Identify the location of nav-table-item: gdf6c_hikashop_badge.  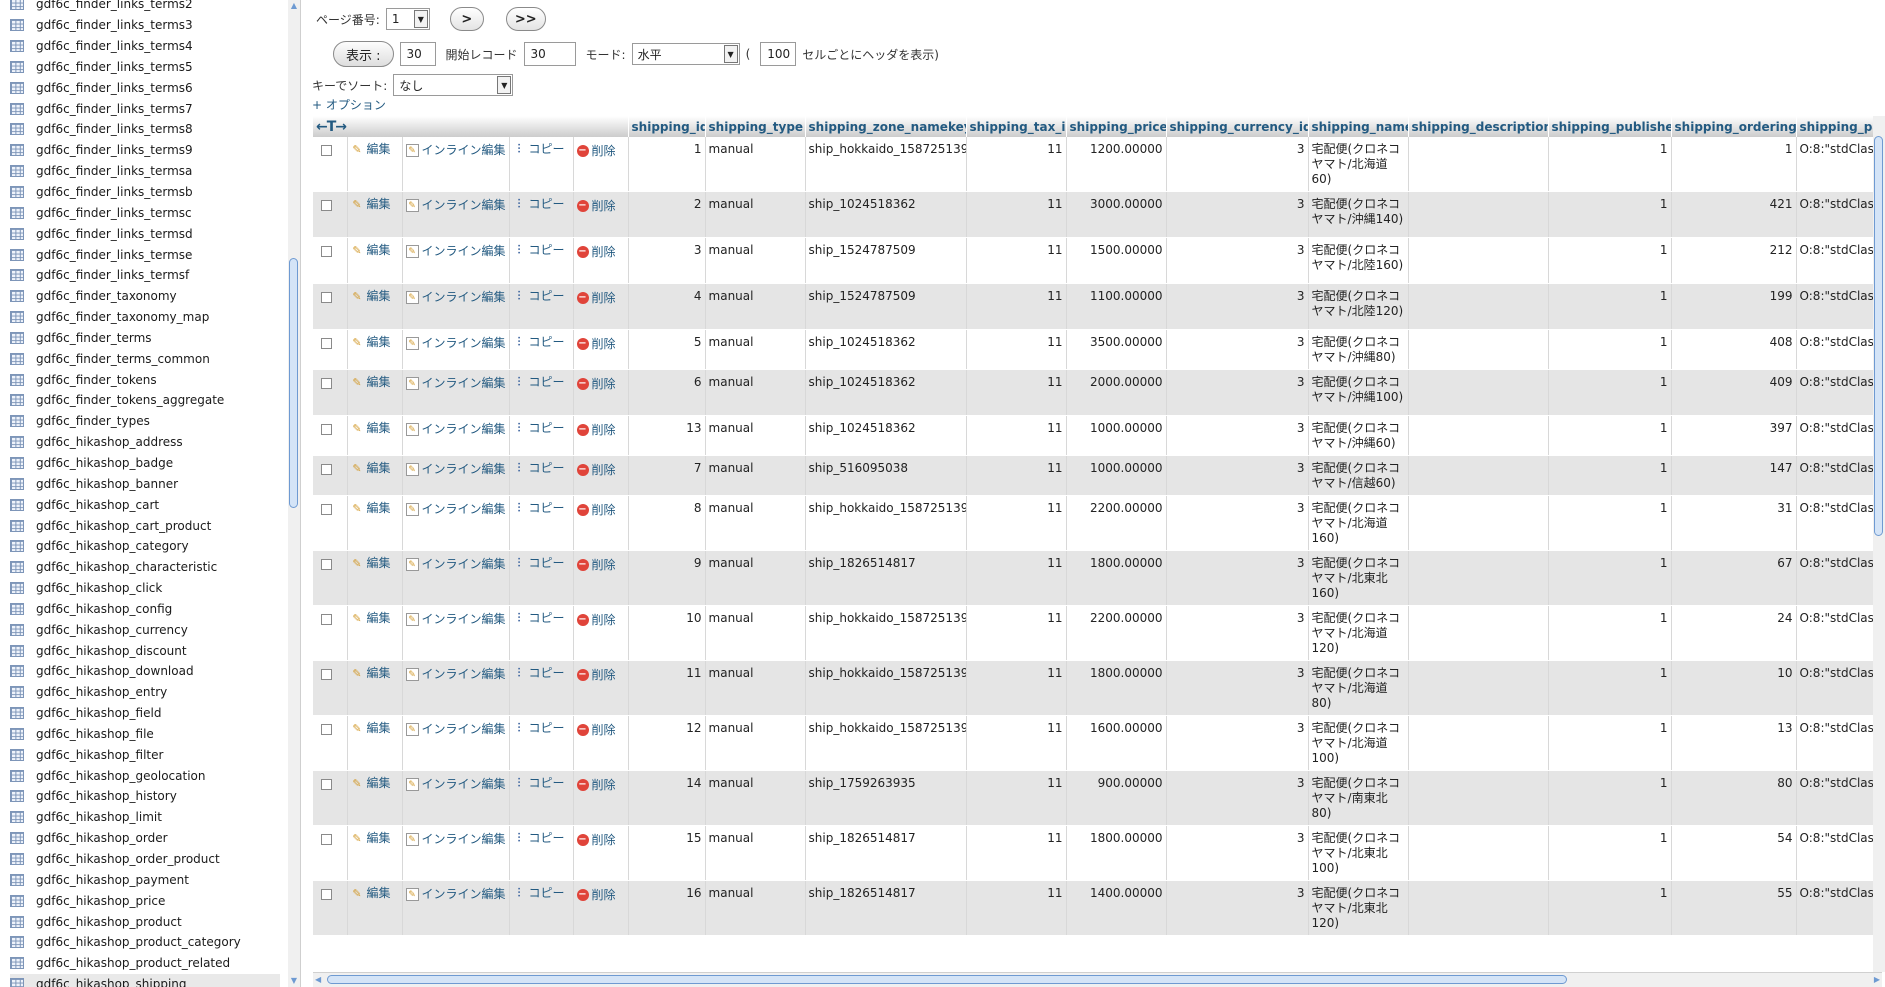
(145, 463).